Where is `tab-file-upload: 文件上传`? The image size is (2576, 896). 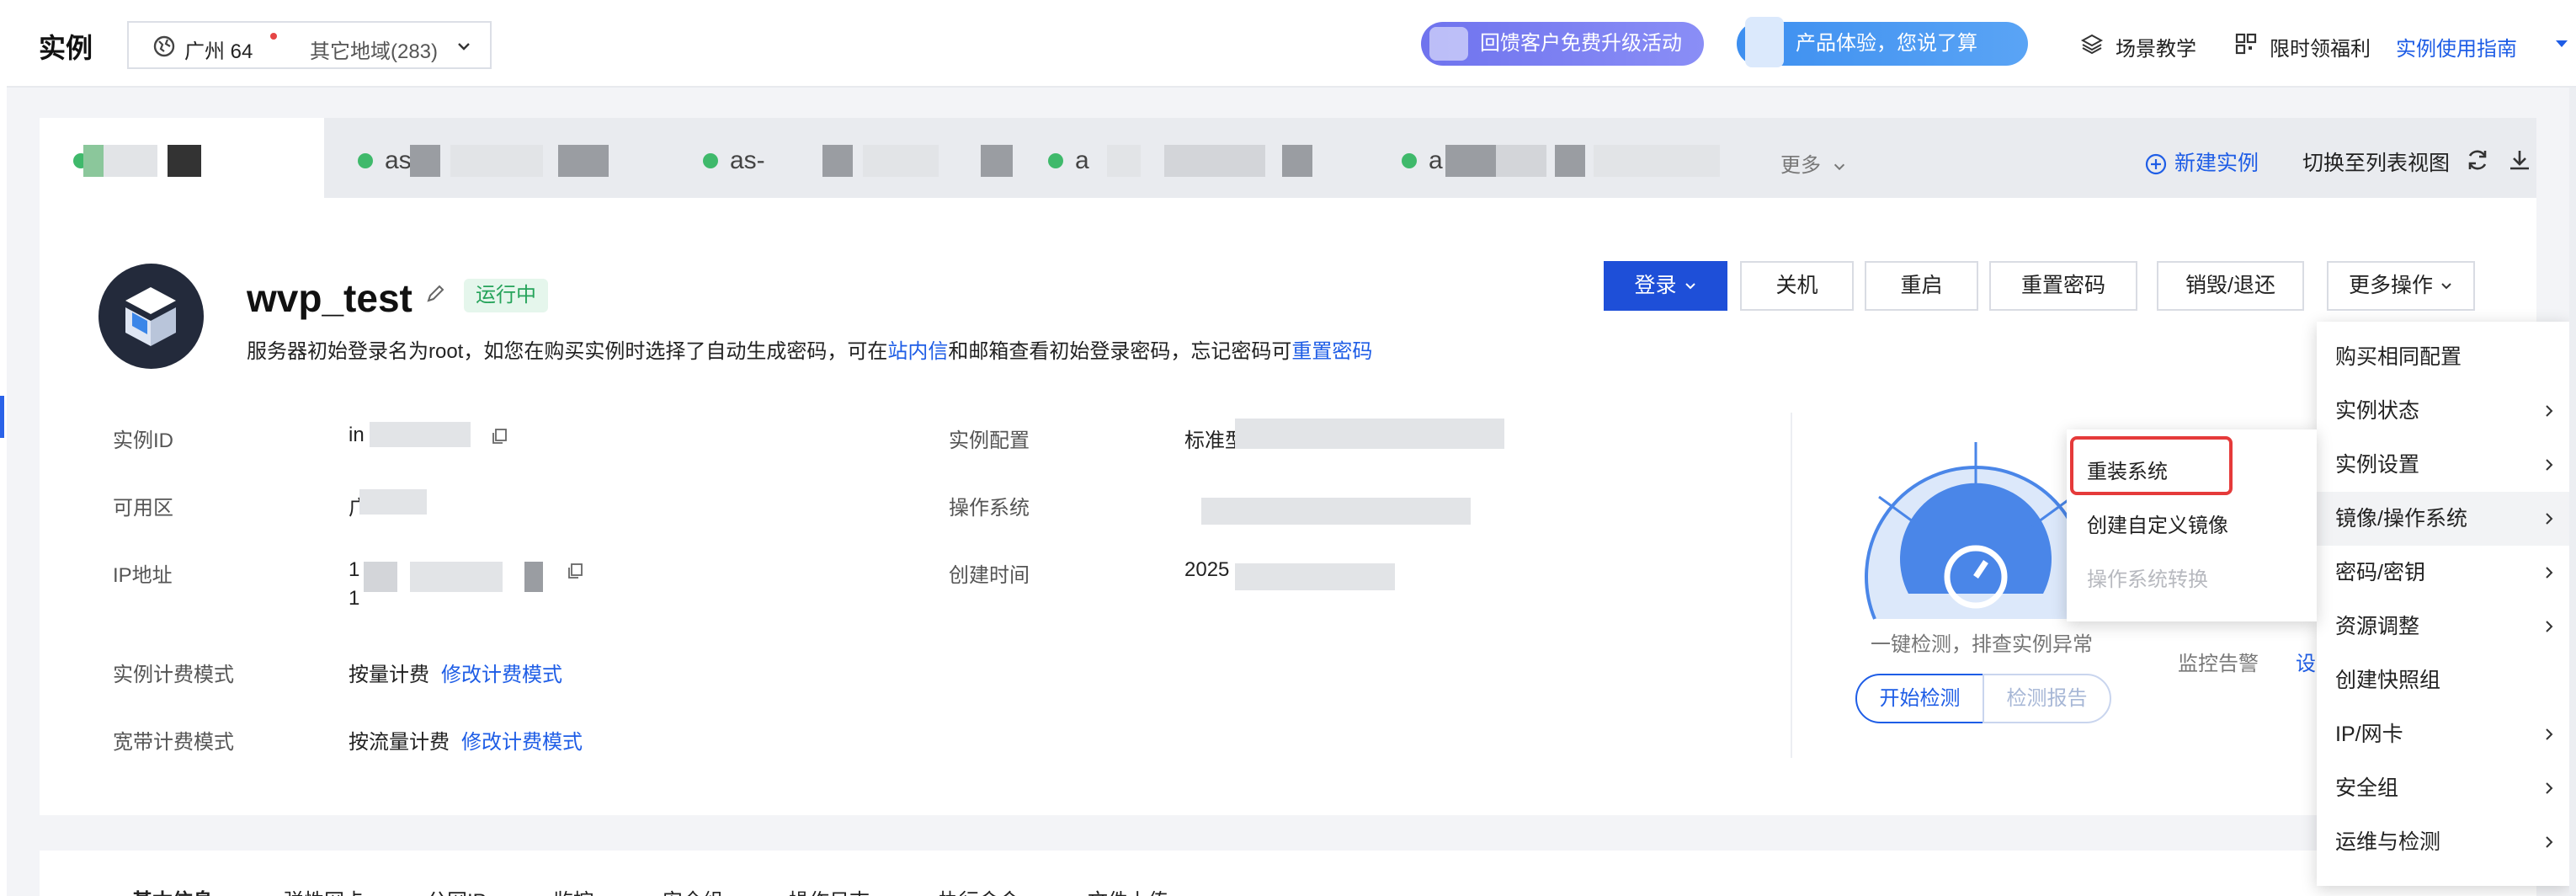
tab-file-upload: 文件上传 is located at coordinates (1128, 890).